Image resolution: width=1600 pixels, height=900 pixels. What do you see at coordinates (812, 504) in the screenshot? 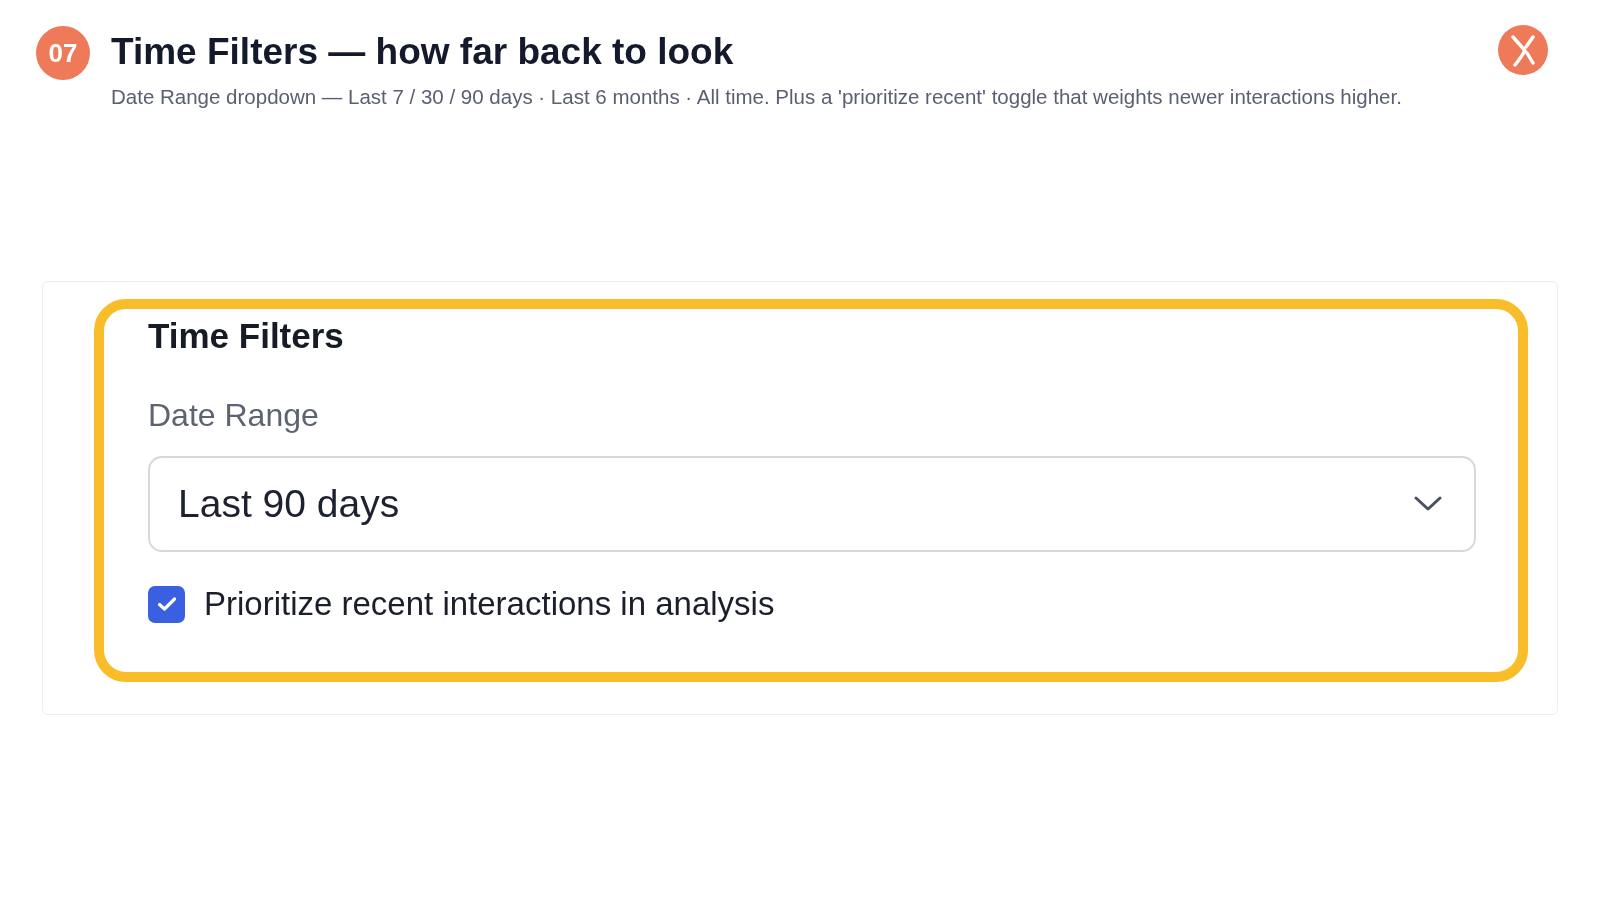
I see `date-range-dropdown: Last 90 days` at bounding box center [812, 504].